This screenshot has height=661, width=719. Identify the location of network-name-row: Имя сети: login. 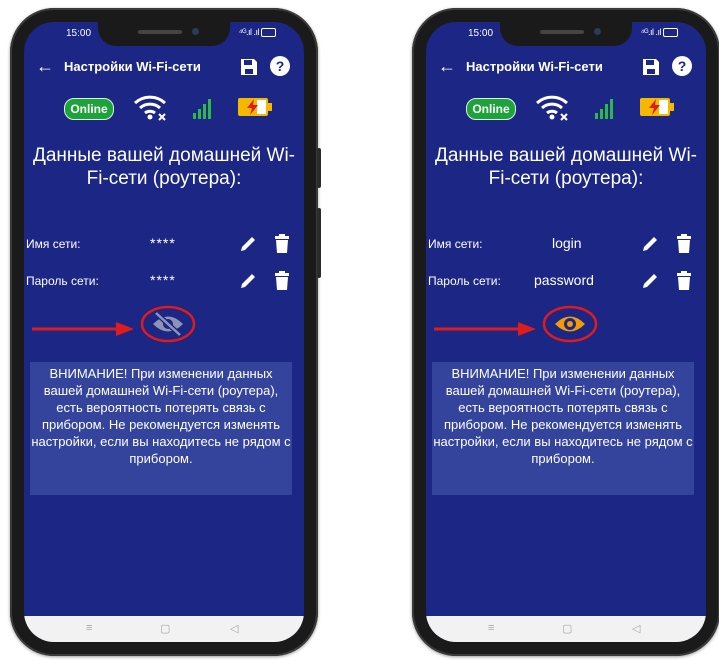
(566, 245).